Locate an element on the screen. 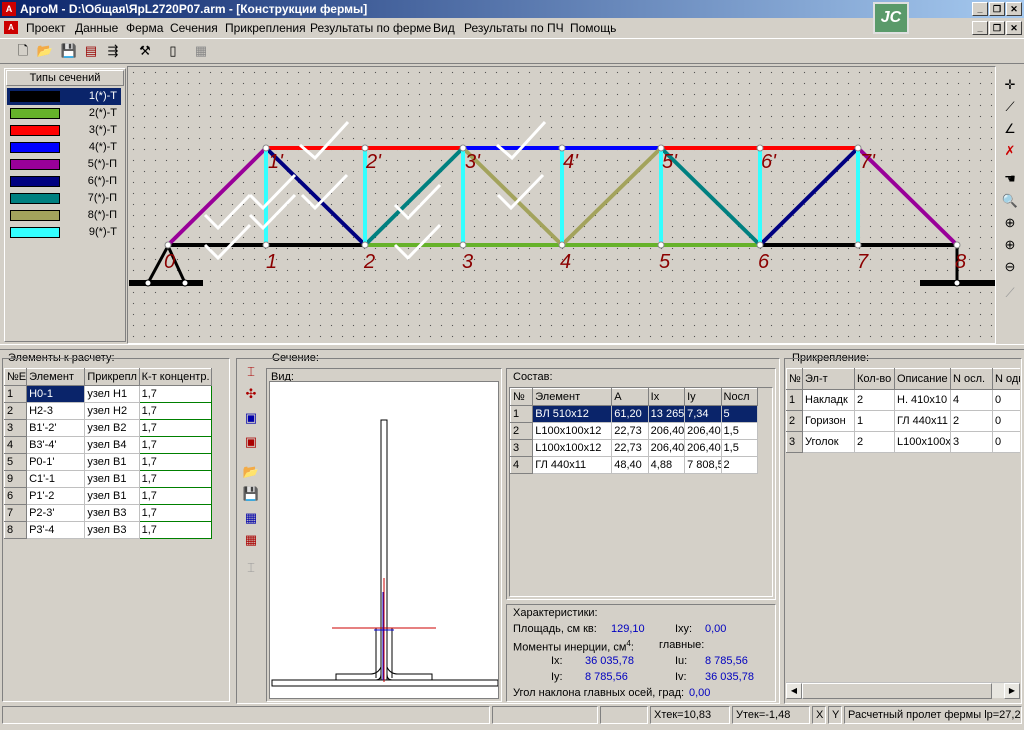  open-folder-icon: 📂 is located at coordinates (45, 52).